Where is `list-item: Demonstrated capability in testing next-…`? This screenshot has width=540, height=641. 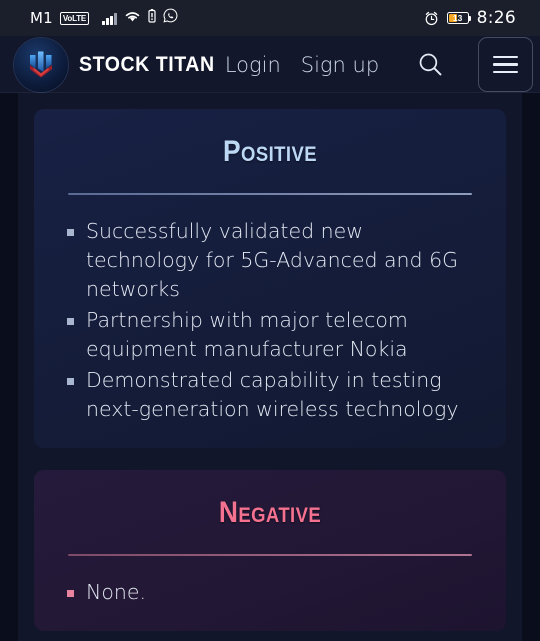
list-item: Demonstrated capability in testing next-… is located at coordinates (269, 395).